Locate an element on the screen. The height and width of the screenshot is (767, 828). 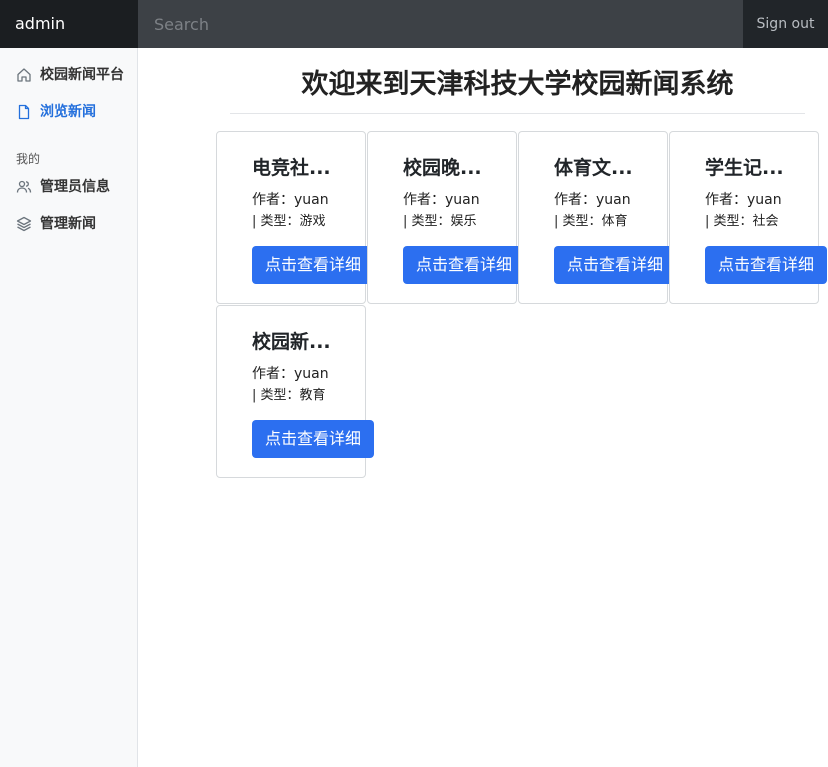
brand-link: admin is located at coordinates (69, 24).